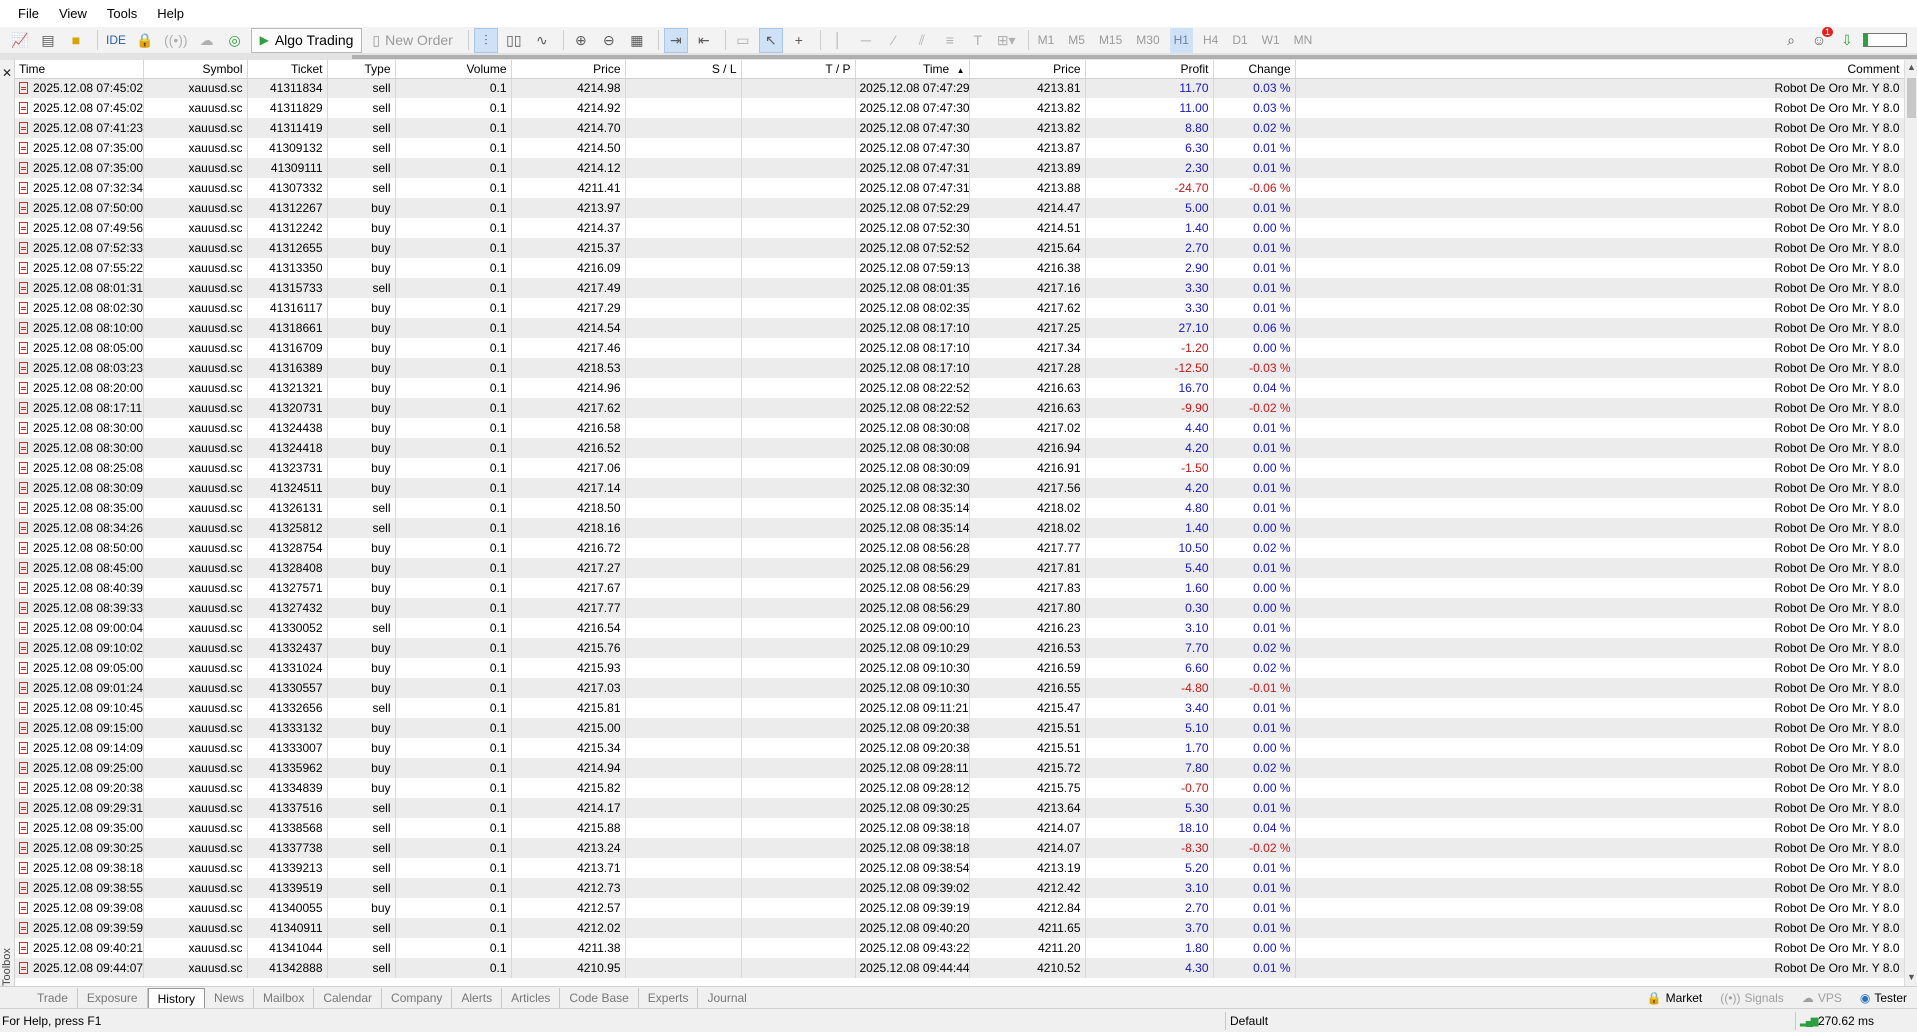 The image size is (1917, 1032). I want to click on signals-tab: ((•)) Signals, so click(1752, 998).